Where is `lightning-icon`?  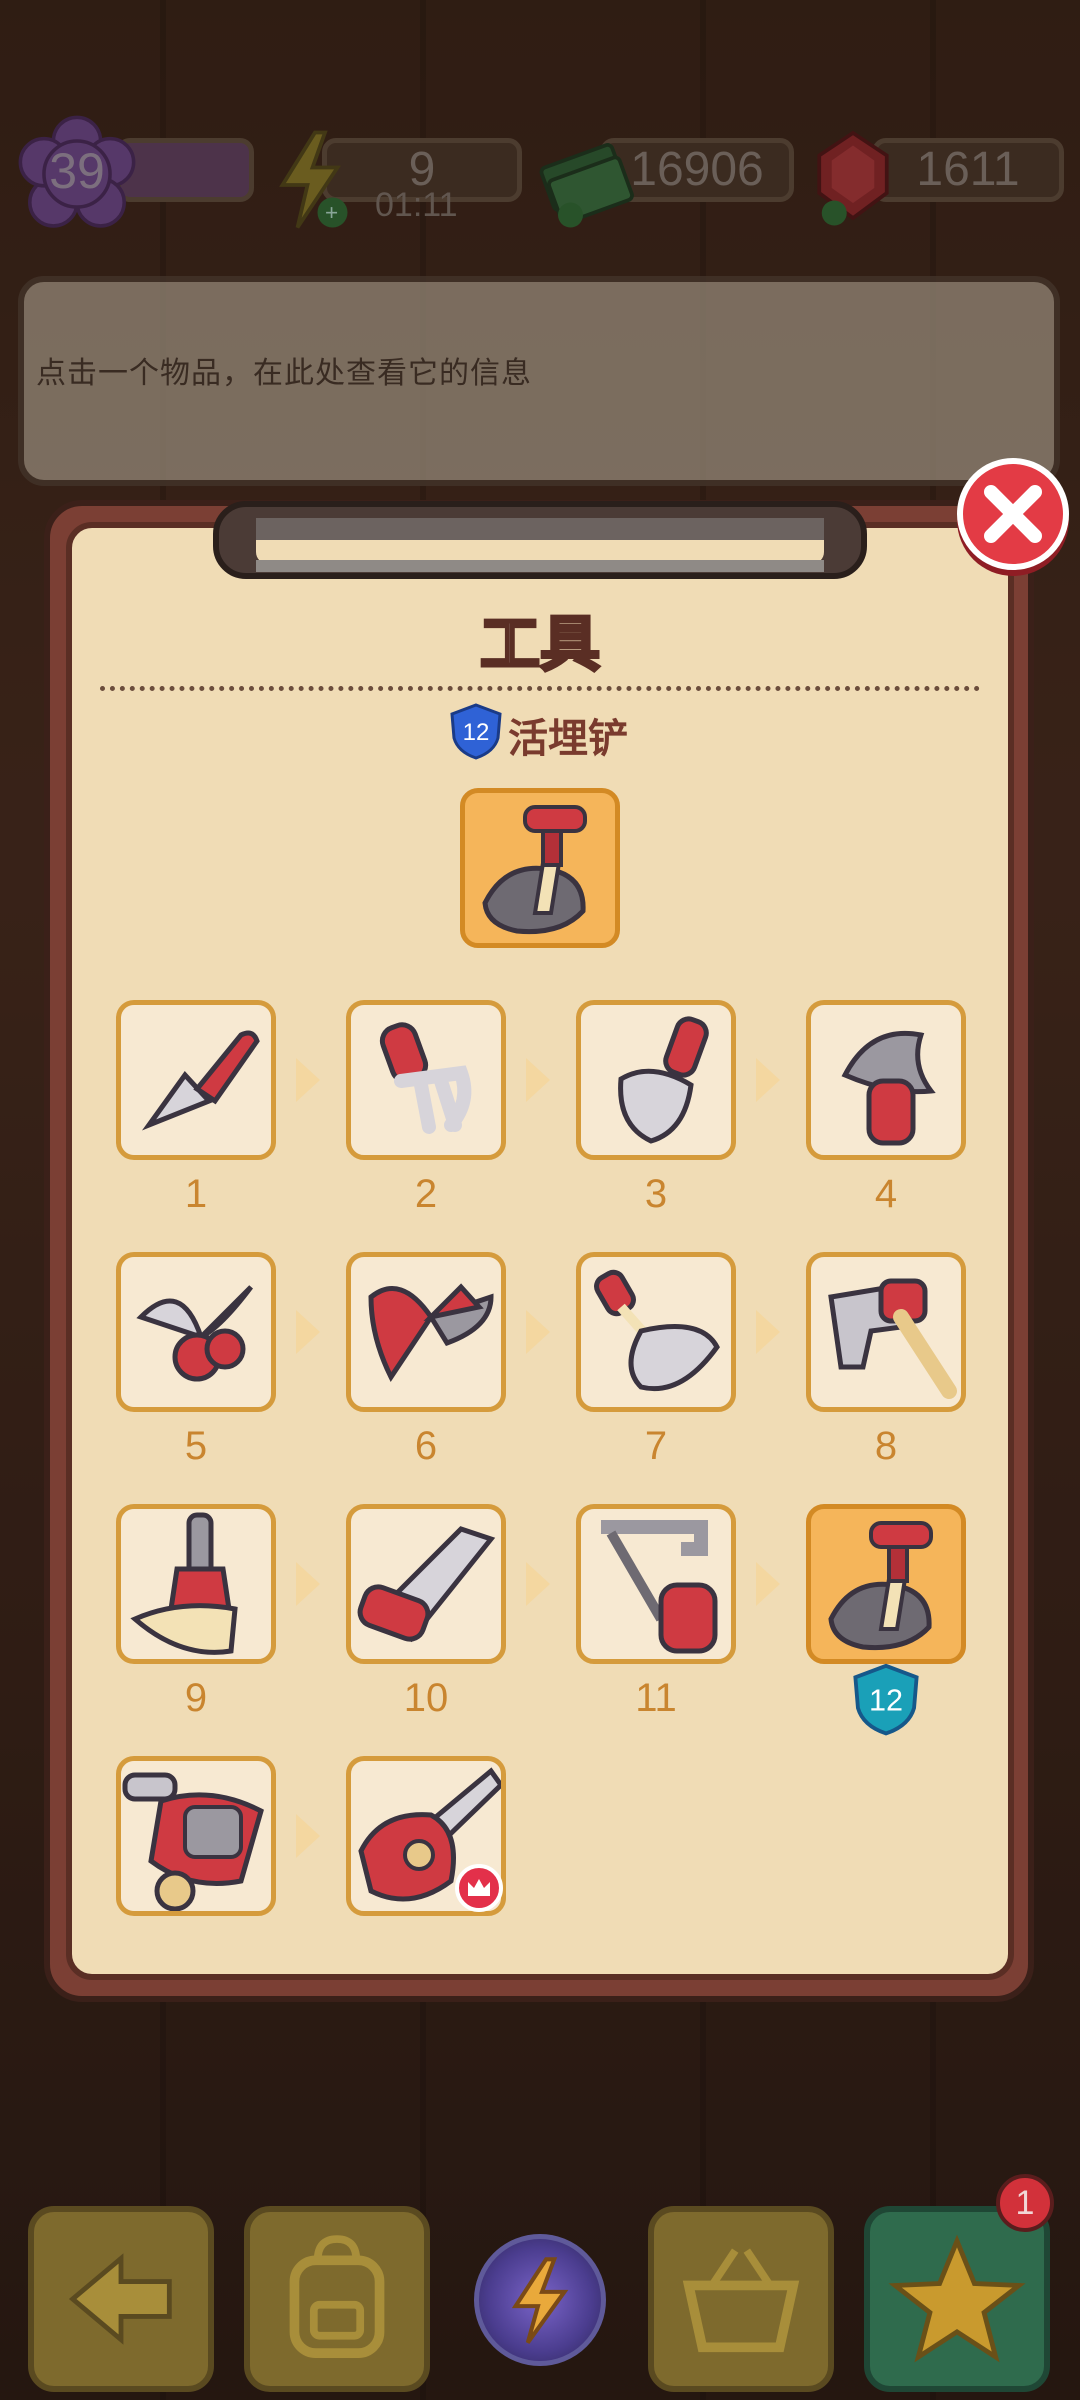 lightning-icon is located at coordinates (540, 2300).